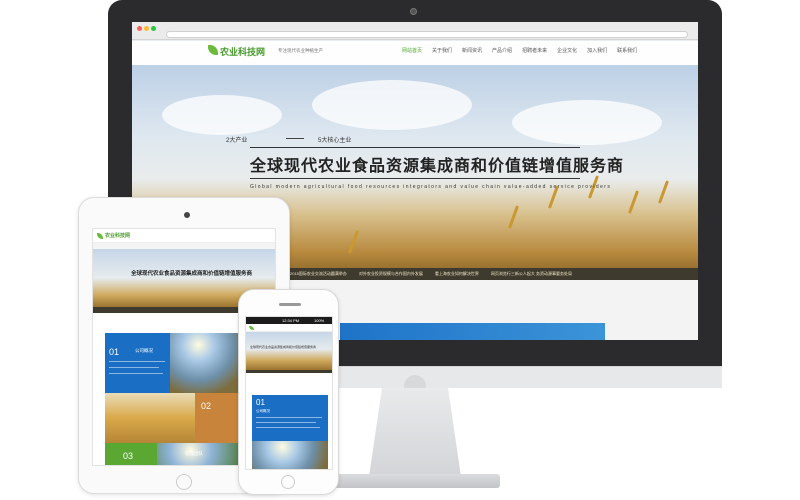 Image resolution: width=800 pixels, height=500 pixels. I want to click on tablet-brand: 农业科技网, so click(117, 235).